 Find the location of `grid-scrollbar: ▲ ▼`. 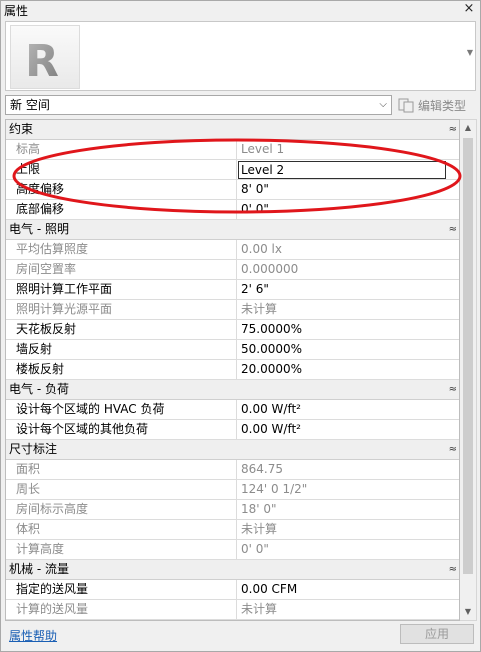

grid-scrollbar: ▲ ▼ is located at coordinates (468, 370).